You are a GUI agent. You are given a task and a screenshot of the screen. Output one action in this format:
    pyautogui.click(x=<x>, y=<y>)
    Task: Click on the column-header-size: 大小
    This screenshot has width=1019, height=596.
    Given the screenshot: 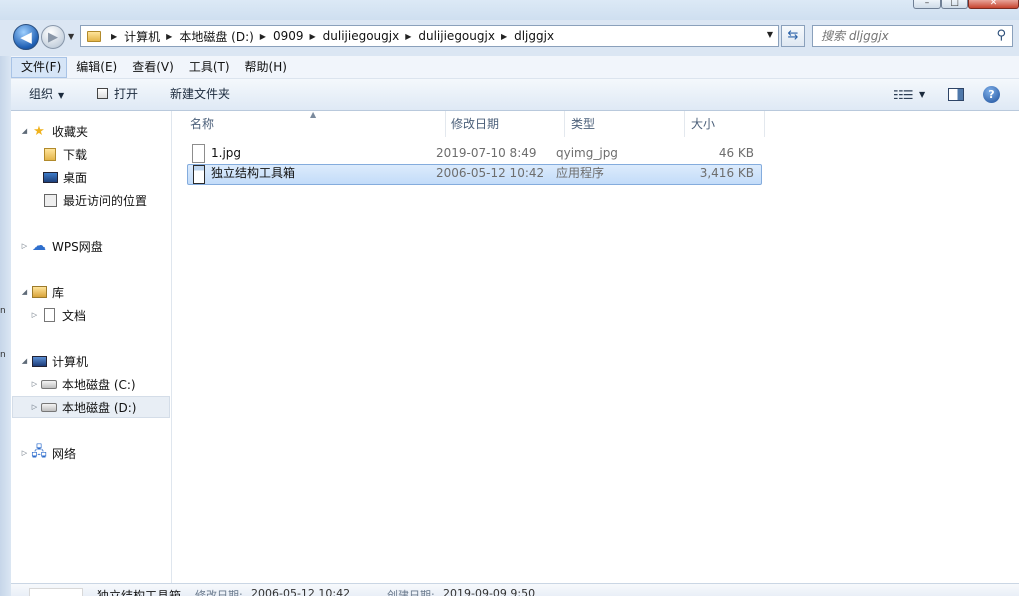 What is the action you would take?
    pyautogui.click(x=725, y=124)
    